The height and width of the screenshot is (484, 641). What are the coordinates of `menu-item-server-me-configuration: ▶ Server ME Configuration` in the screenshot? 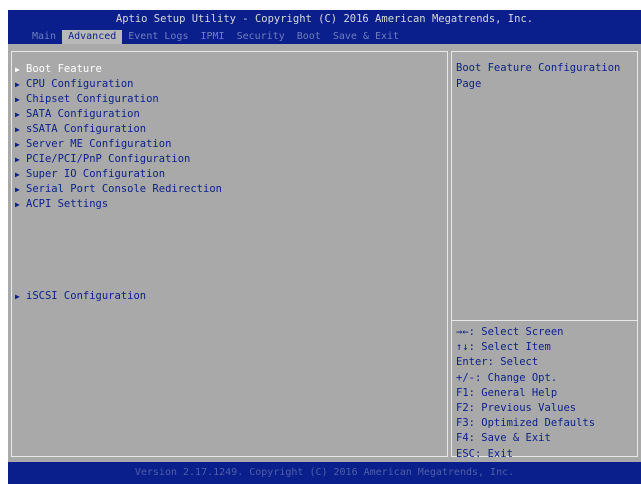 It's located at (93, 144).